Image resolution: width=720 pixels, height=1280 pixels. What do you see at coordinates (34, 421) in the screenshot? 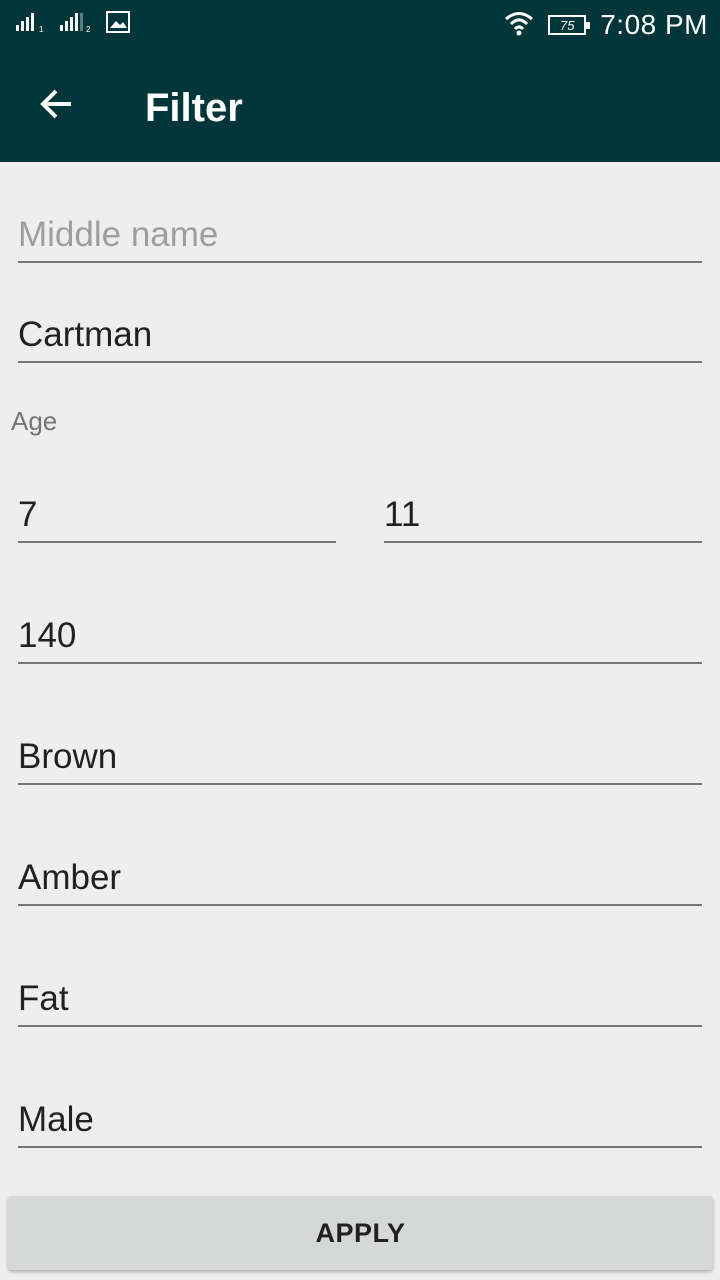
I see `age-label: Age` at bounding box center [34, 421].